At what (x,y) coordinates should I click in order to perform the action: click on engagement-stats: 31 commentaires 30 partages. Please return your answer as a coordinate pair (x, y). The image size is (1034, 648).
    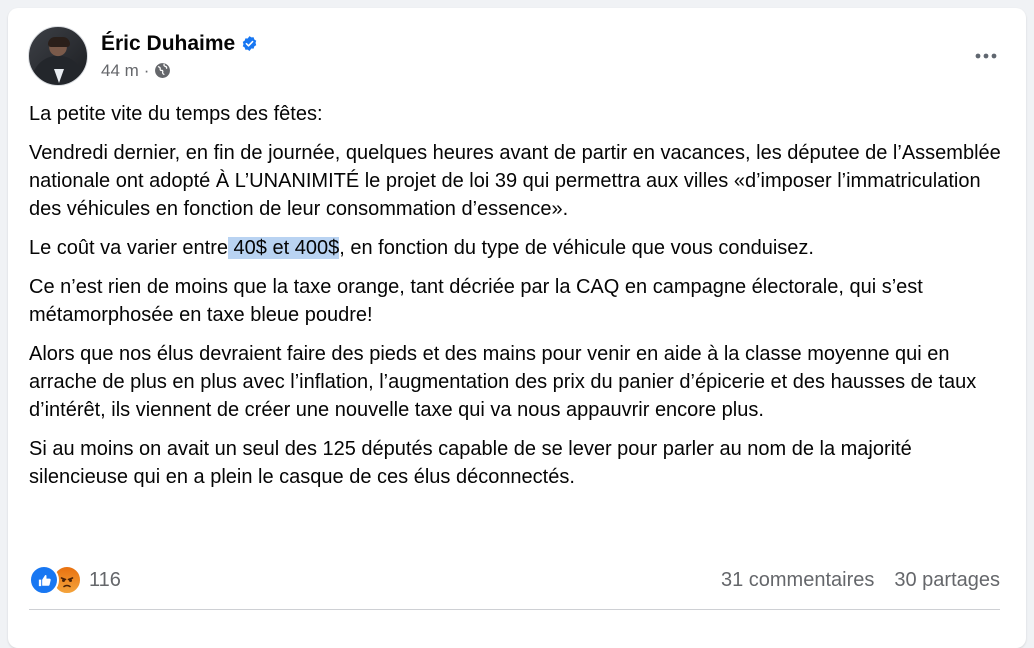
    Looking at the image, I should click on (860, 580).